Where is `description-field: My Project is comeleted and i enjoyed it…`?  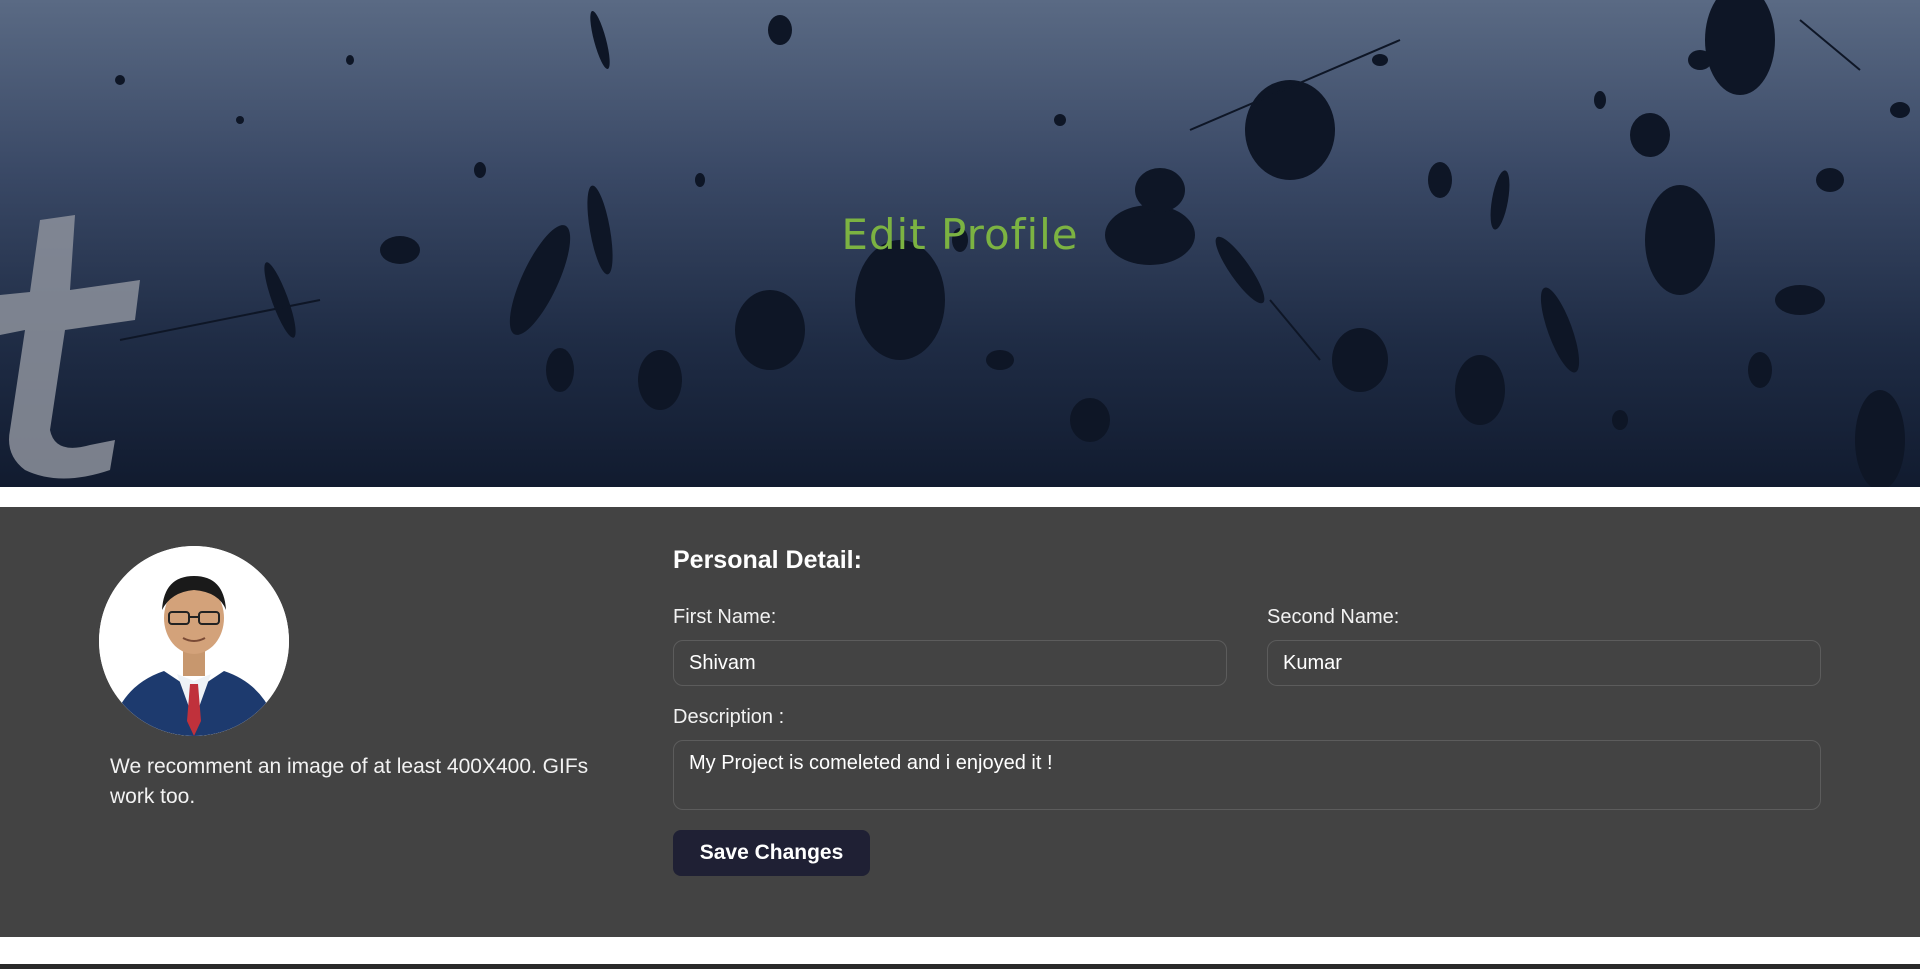 description-field: My Project is comeleted and i enjoyed it… is located at coordinates (1247, 775).